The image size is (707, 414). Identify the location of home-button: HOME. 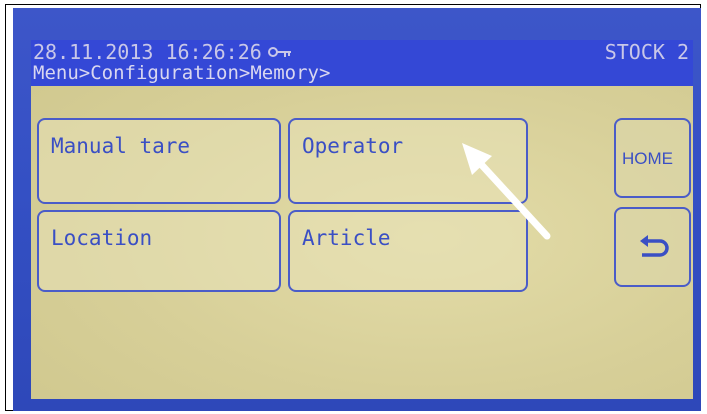
(652, 158).